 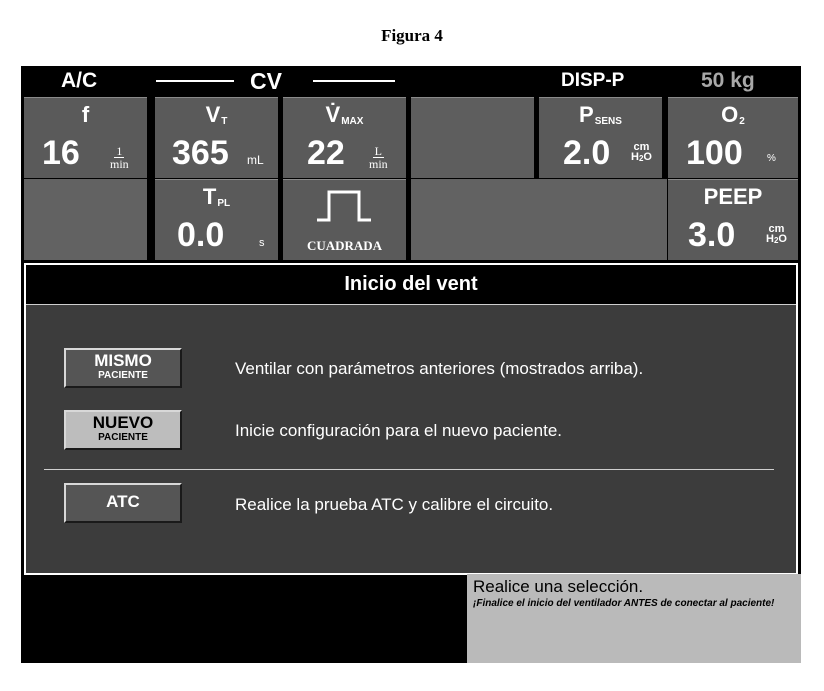 What do you see at coordinates (728, 80) in the screenshot?
I see `patient-weight: 50 kg` at bounding box center [728, 80].